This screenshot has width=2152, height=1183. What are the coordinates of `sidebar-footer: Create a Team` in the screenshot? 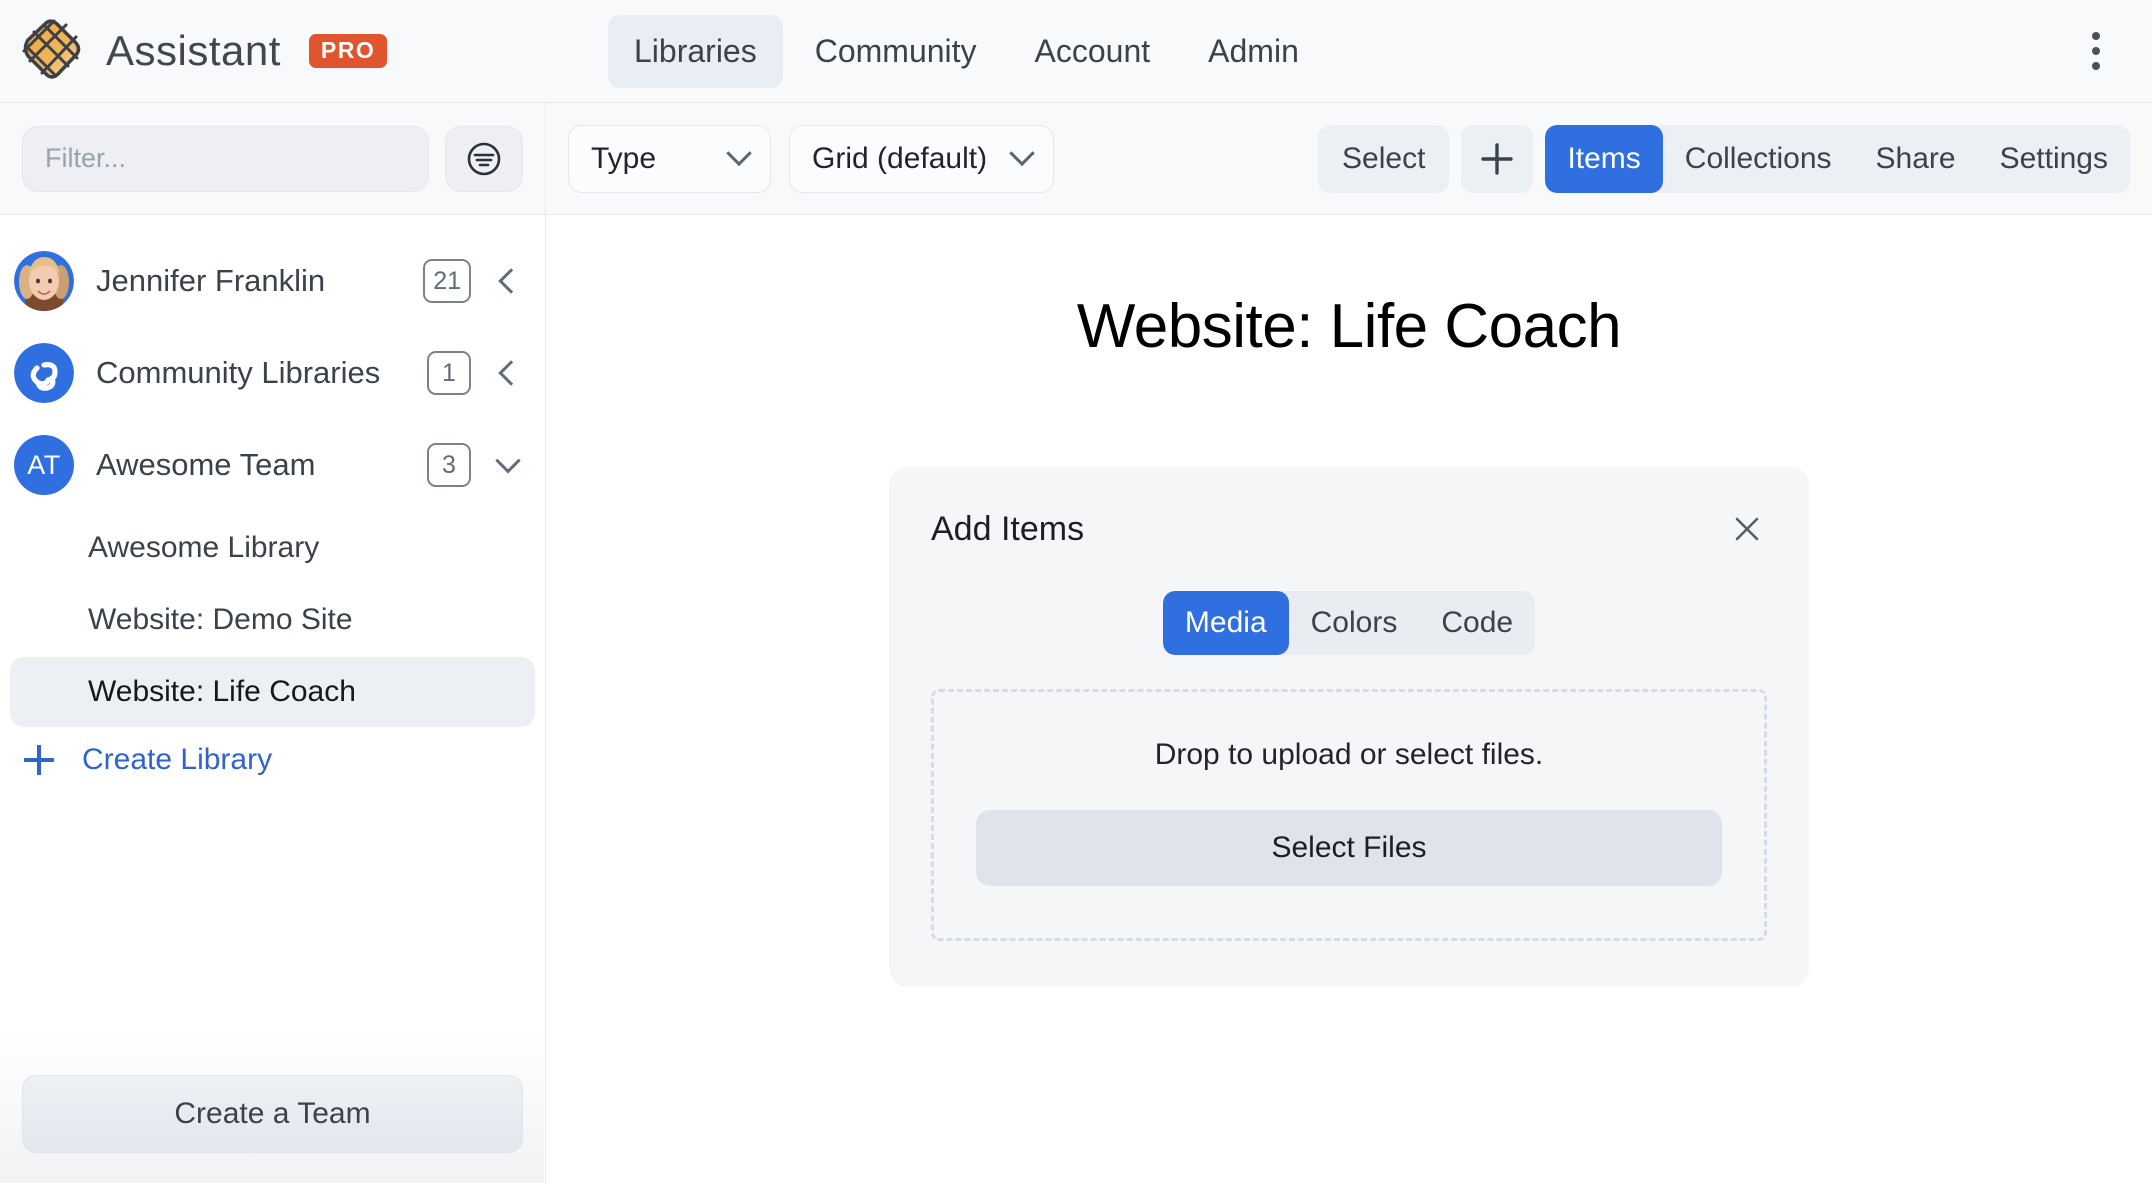 It's located at (272, 1129).